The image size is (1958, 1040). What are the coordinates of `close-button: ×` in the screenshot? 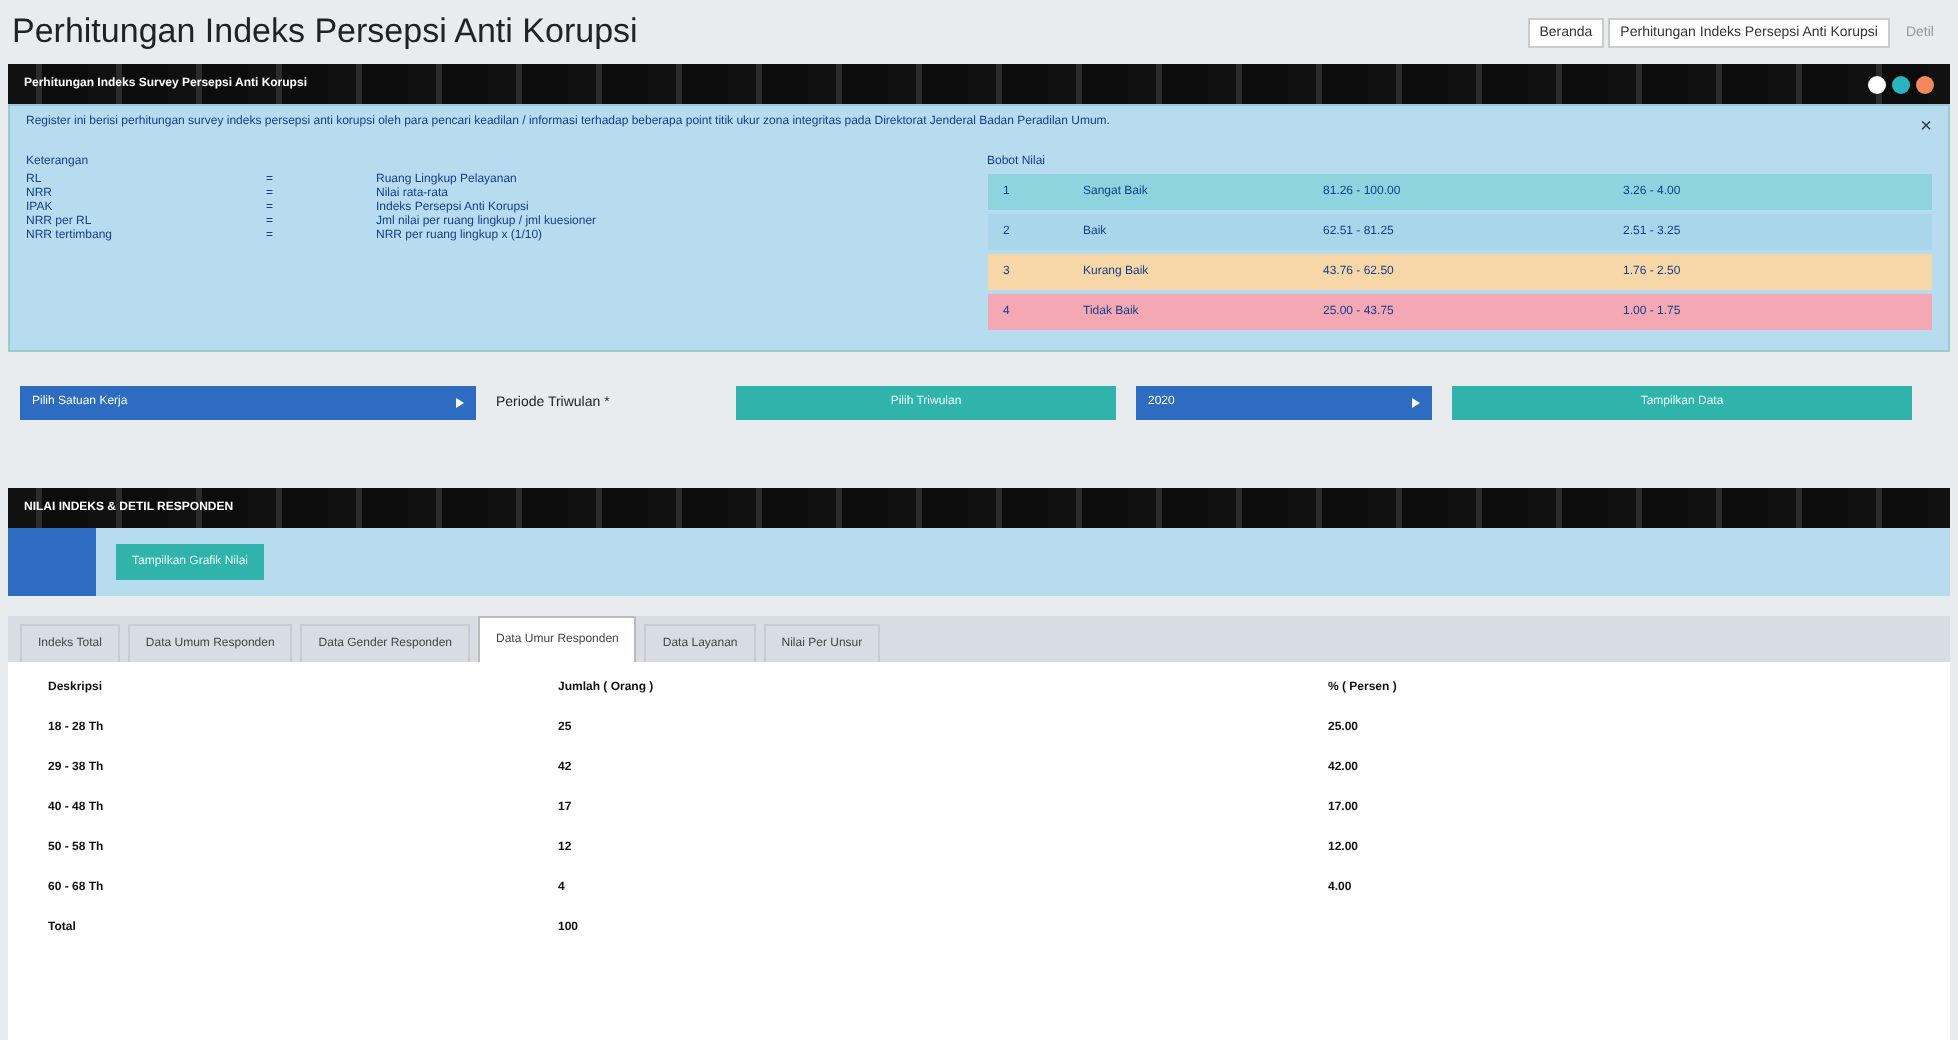 It's located at (1926, 127).